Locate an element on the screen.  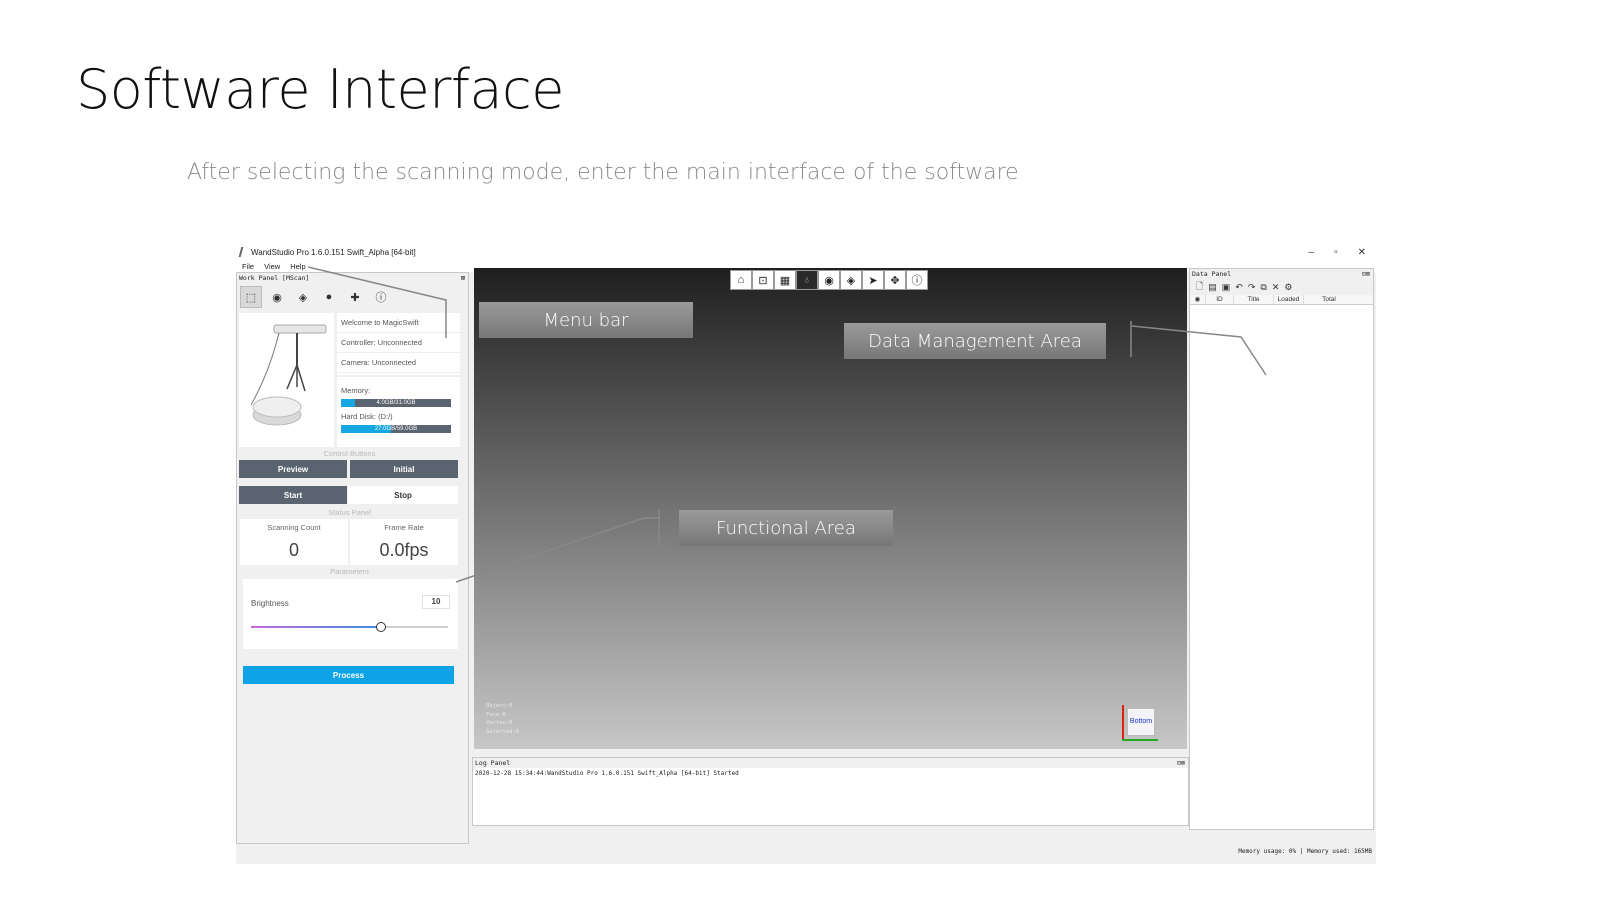
undo-icon: ↶ is located at coordinates (1239, 287).